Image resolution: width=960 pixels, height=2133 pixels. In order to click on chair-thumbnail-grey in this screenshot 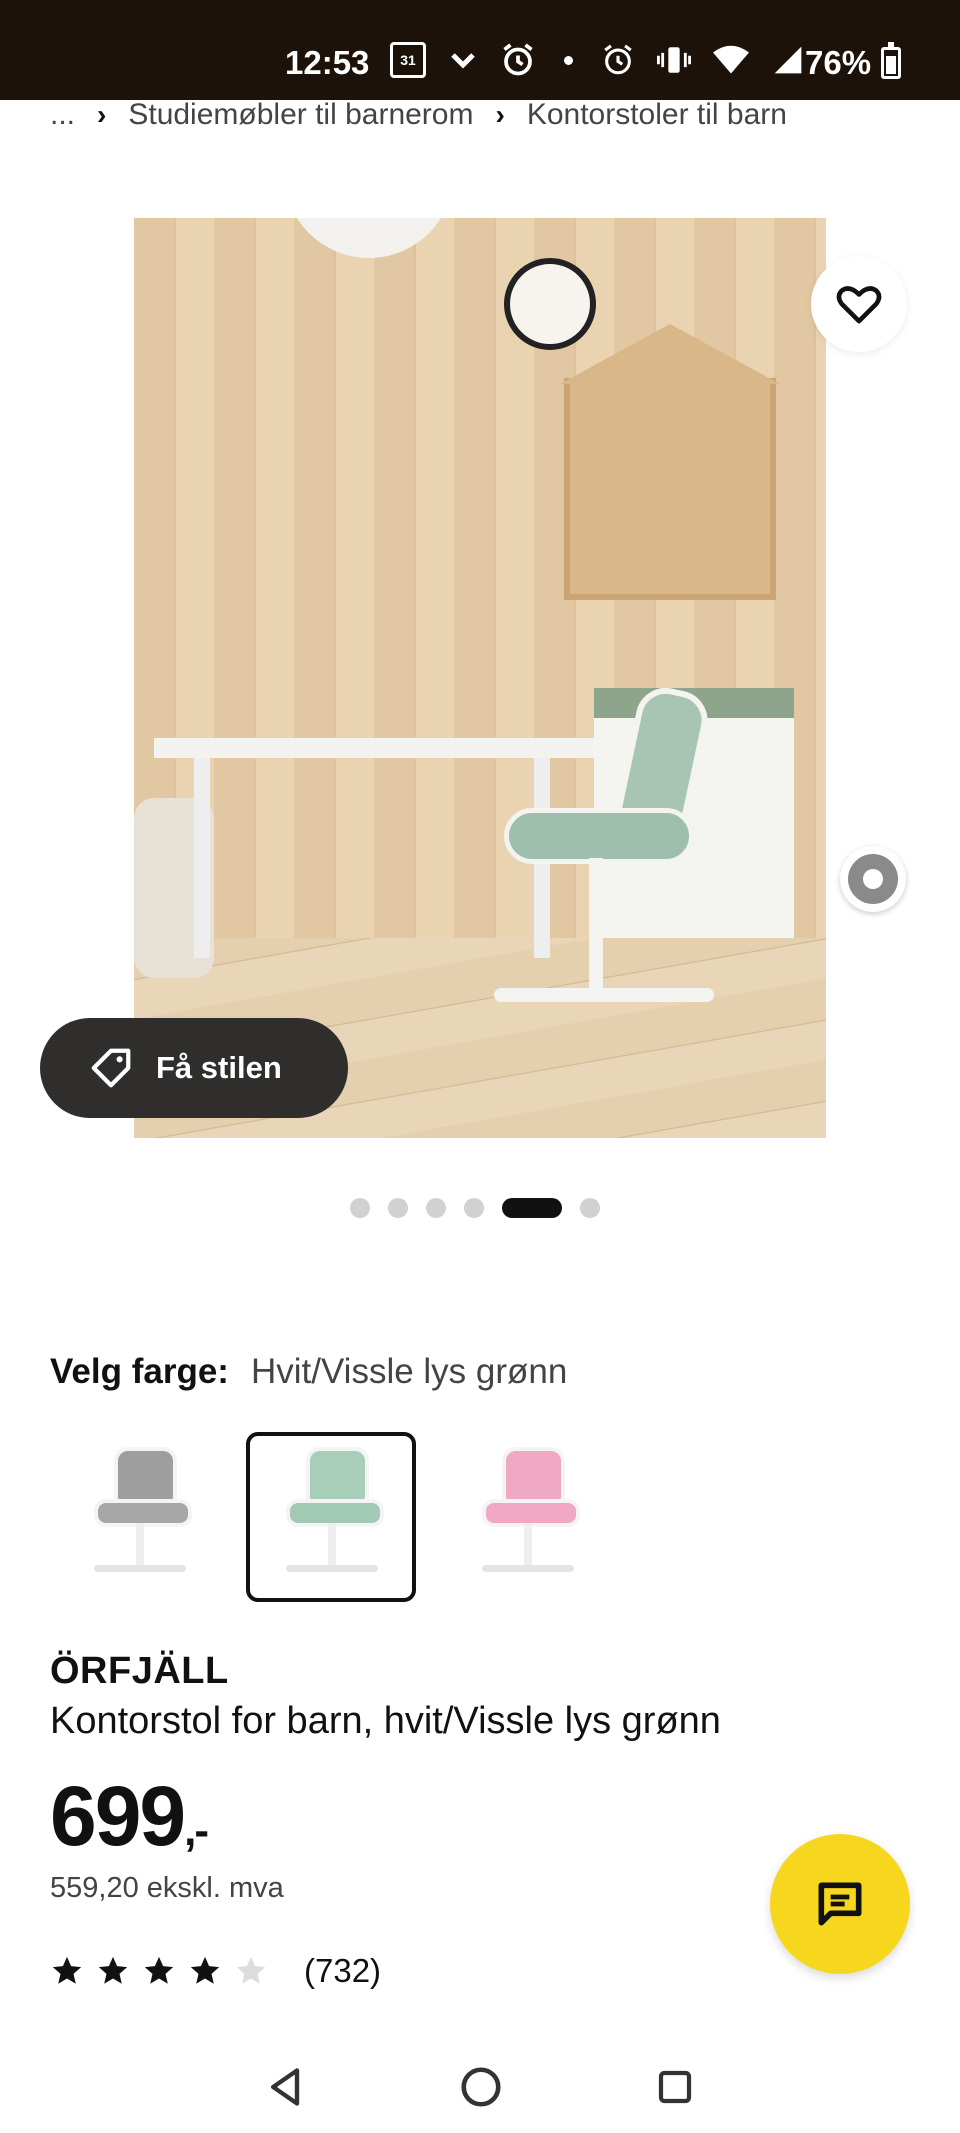, I will do `click(140, 1517)`.